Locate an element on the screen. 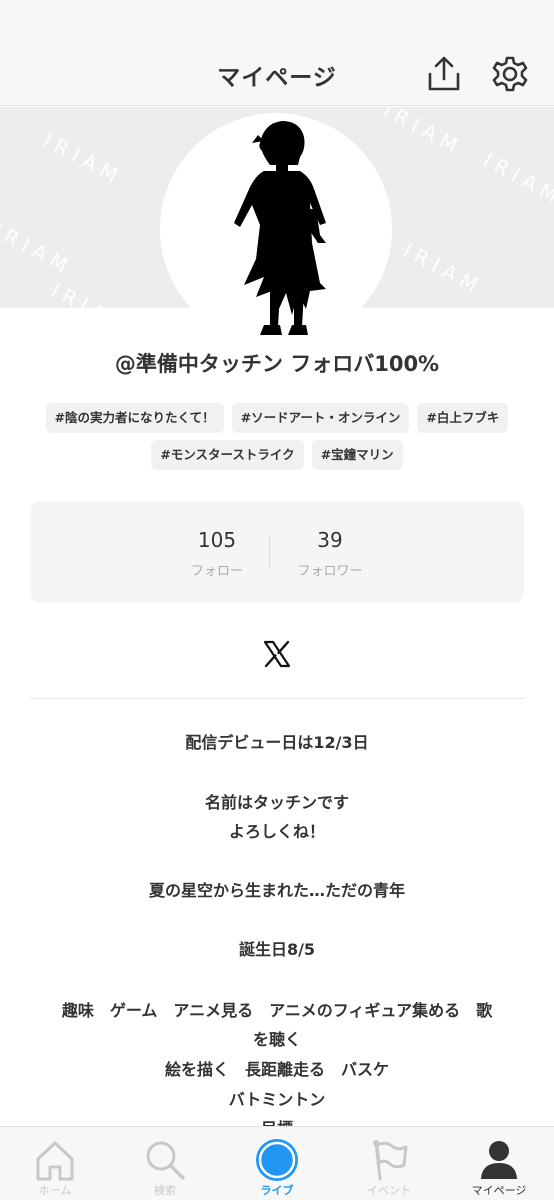  tab-event: イベント is located at coordinates (389, 1163).